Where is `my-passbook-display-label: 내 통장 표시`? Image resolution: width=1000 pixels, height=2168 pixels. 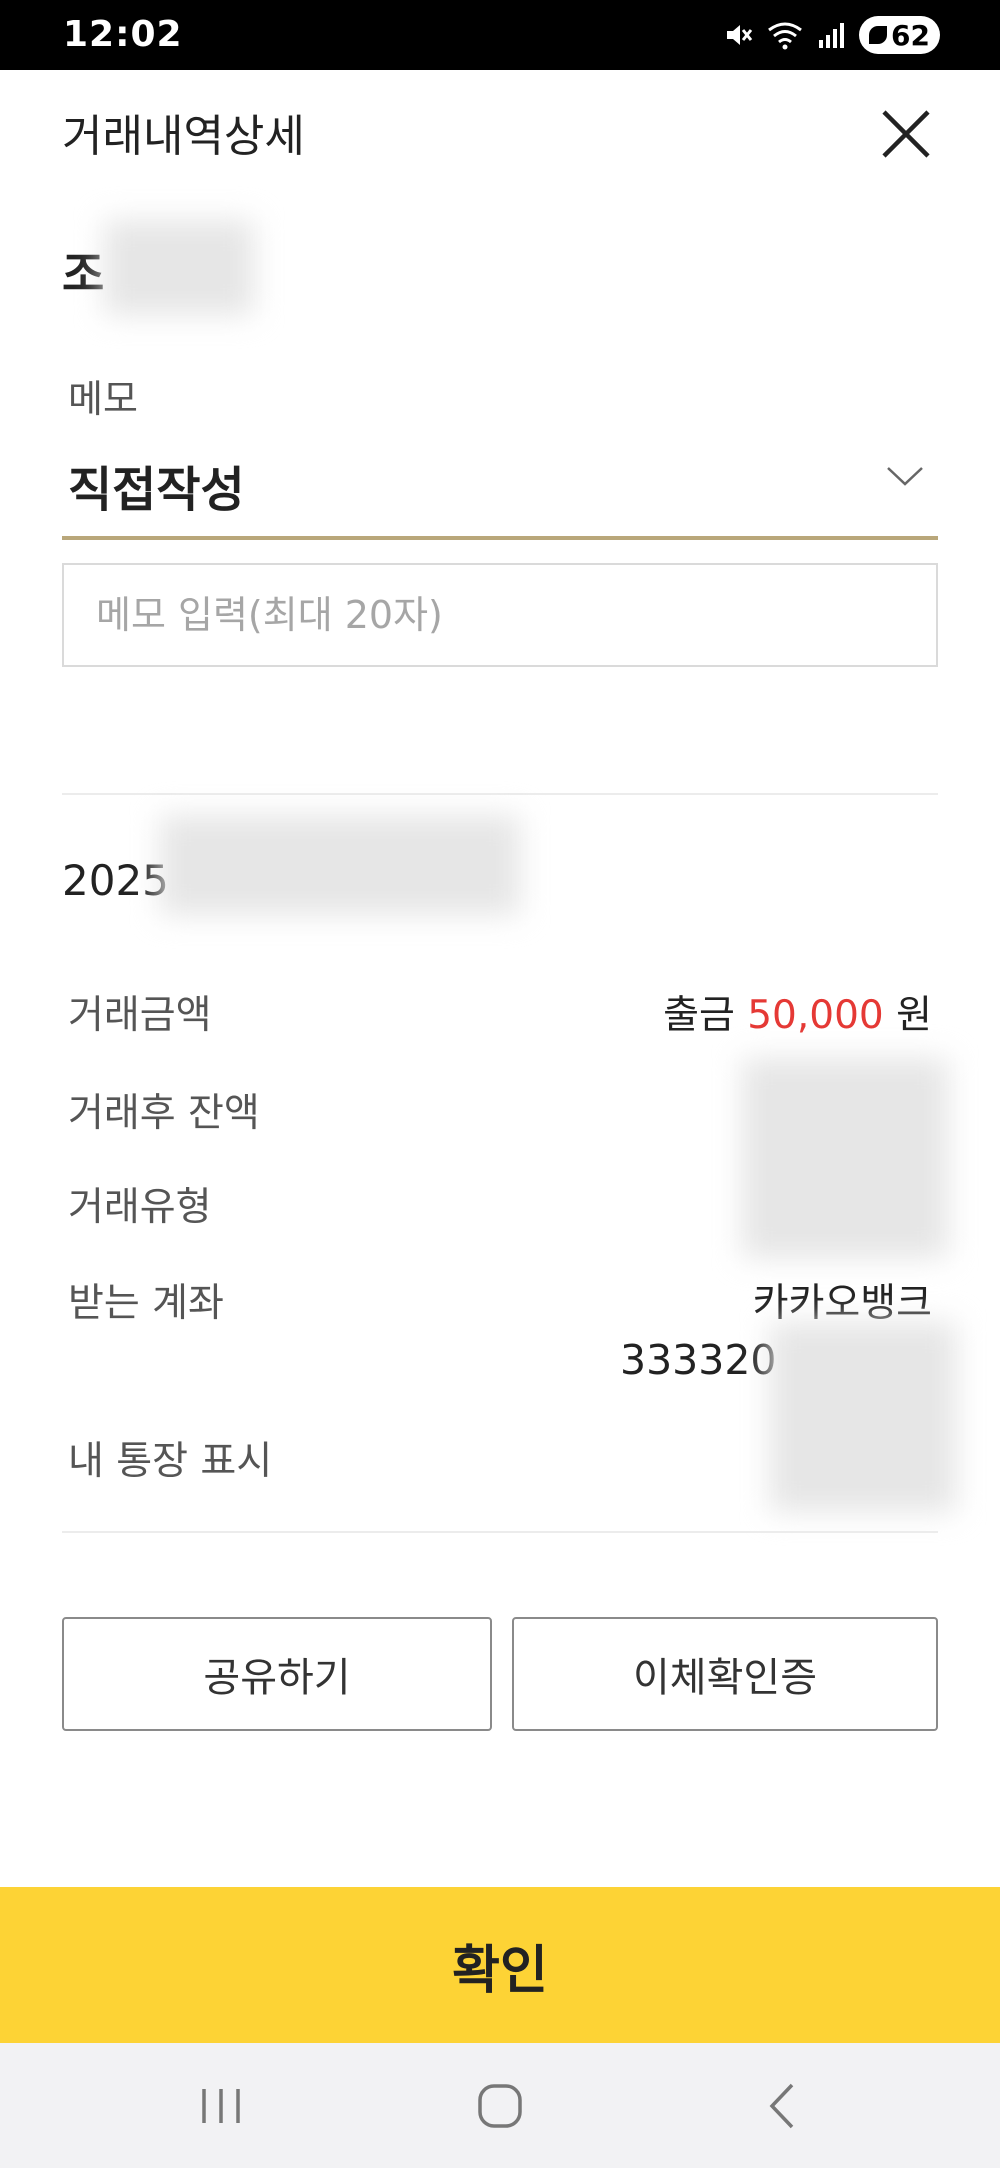
my-passbook-display-label: 내 통장 표시 is located at coordinates (170, 1461).